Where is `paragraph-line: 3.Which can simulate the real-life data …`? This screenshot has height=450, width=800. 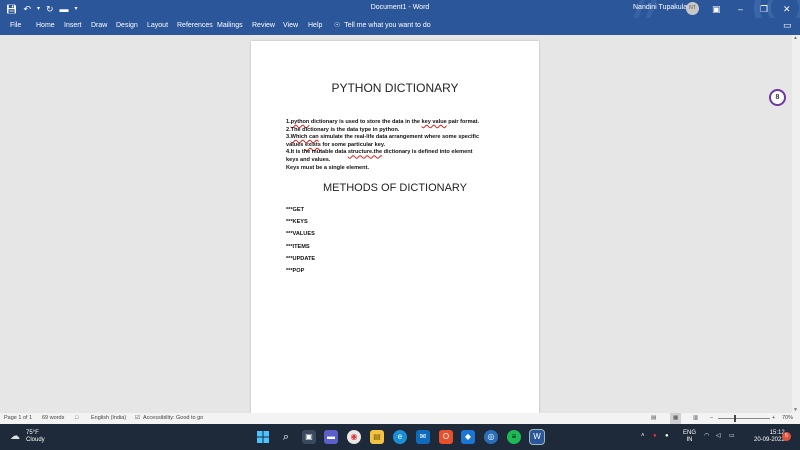 paragraph-line: 3.Which can simulate the real-life data … is located at coordinates (383, 137).